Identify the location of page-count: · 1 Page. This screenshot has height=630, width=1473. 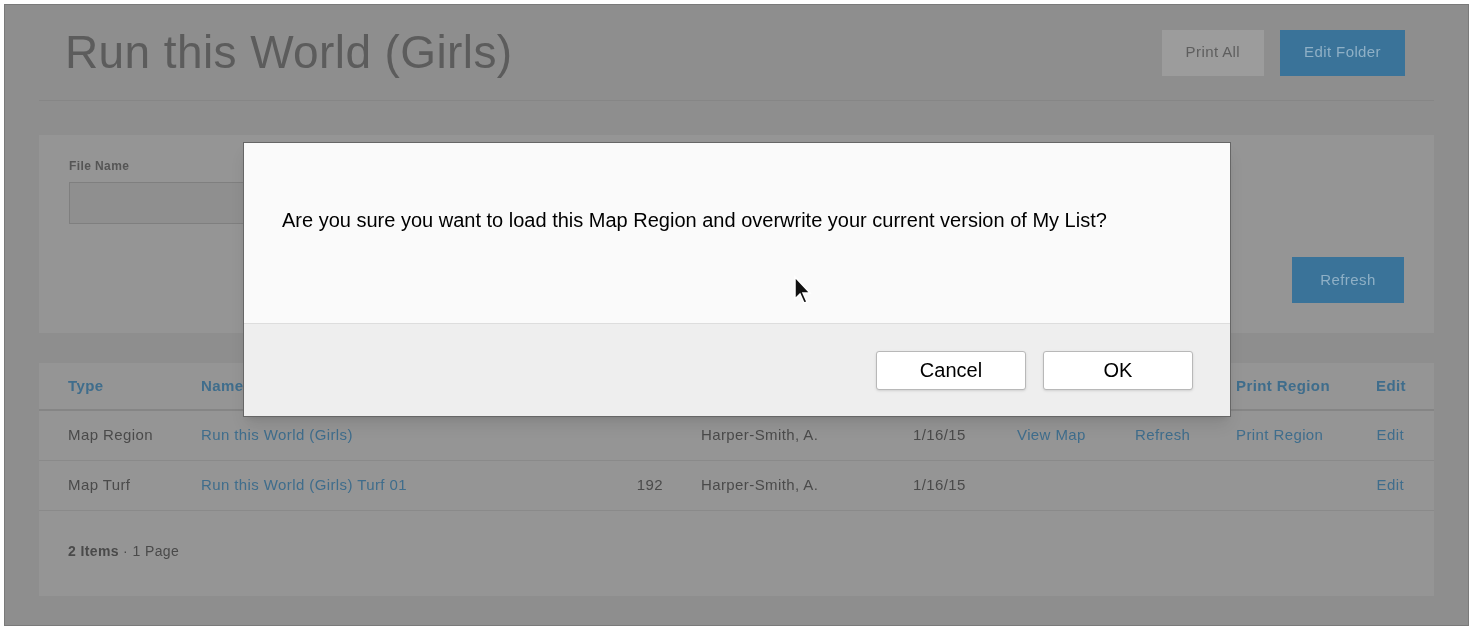
(151, 551).